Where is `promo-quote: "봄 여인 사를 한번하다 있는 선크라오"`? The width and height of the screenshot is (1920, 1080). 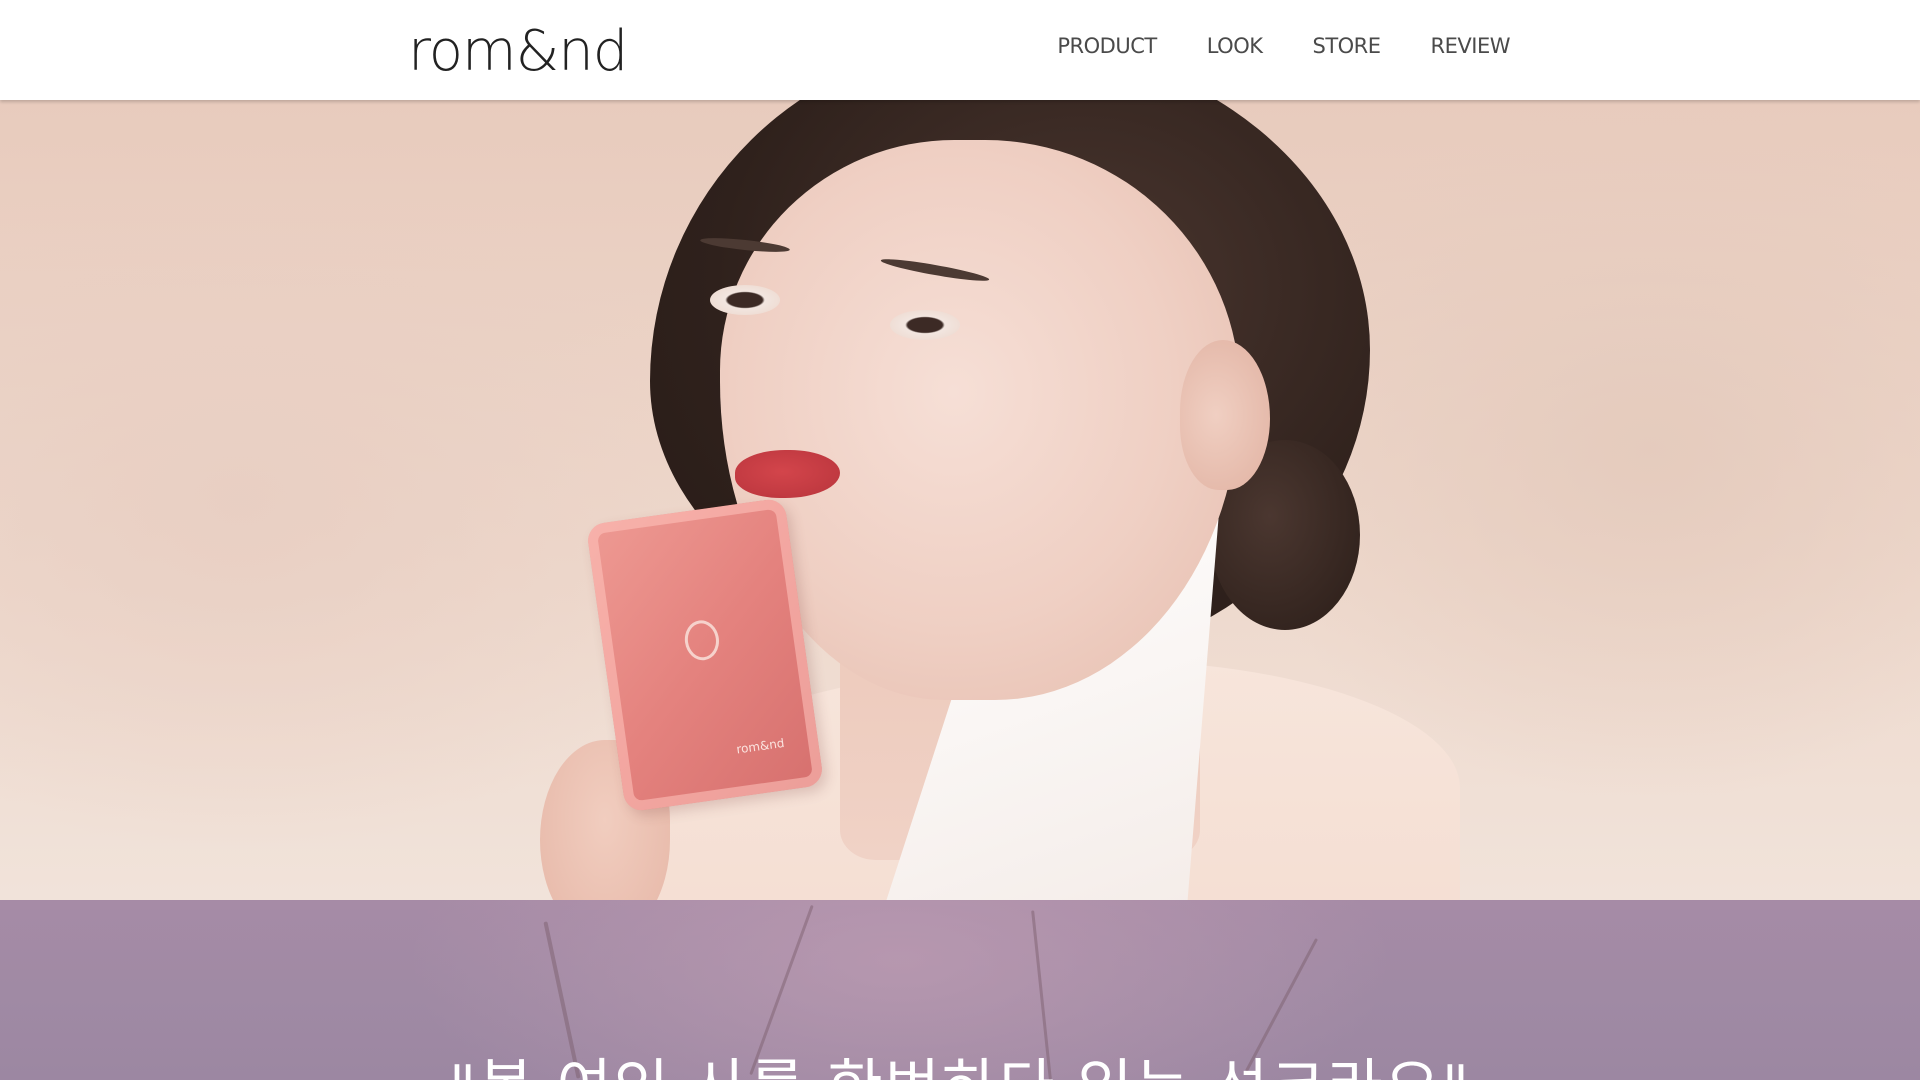 promo-quote: "봄 여인 사를 한번하다 있는 선크라오" is located at coordinates (960, 1066).